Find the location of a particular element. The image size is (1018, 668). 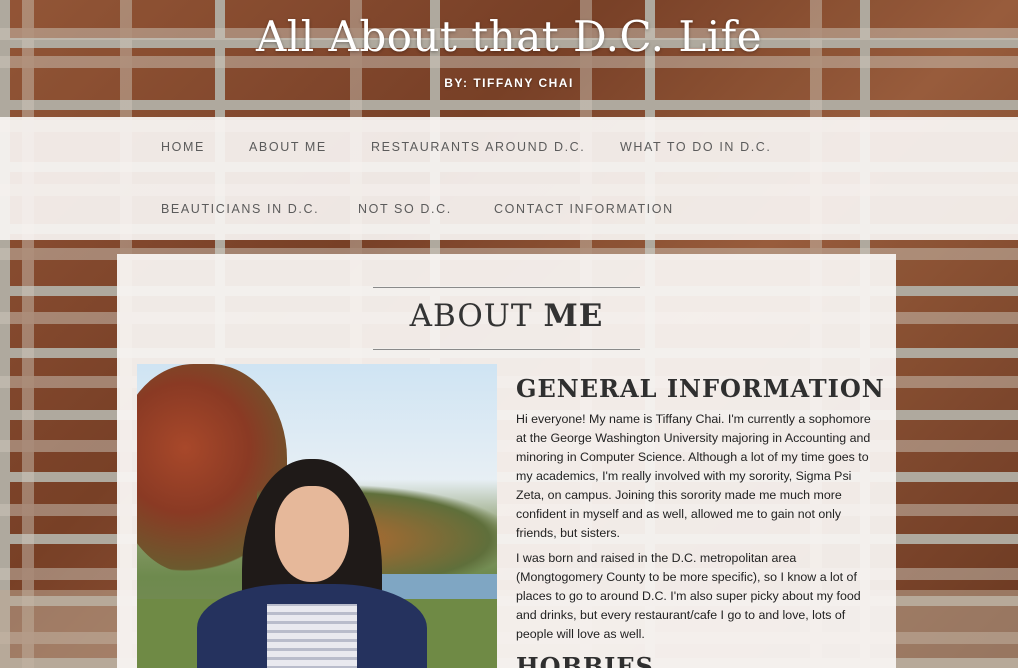

nav-item-about-me: ABOUT ME is located at coordinates (288, 147).